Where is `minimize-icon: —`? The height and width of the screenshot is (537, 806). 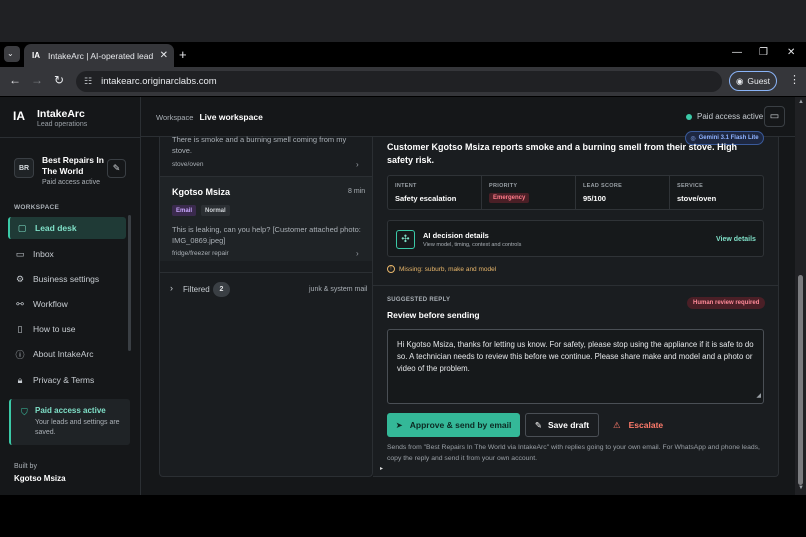
minimize-icon: — is located at coordinates (737, 52).